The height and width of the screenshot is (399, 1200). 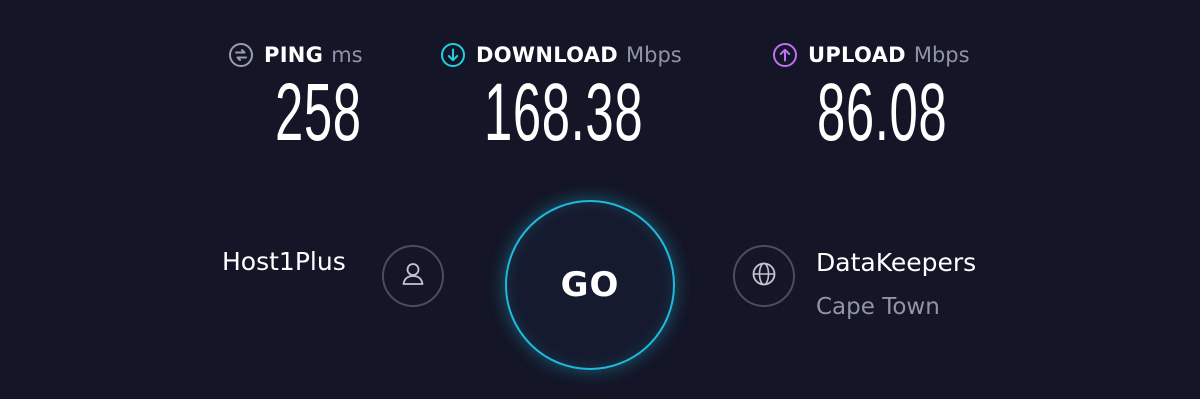 What do you see at coordinates (318, 112) in the screenshot?
I see `ping-value: 258` at bounding box center [318, 112].